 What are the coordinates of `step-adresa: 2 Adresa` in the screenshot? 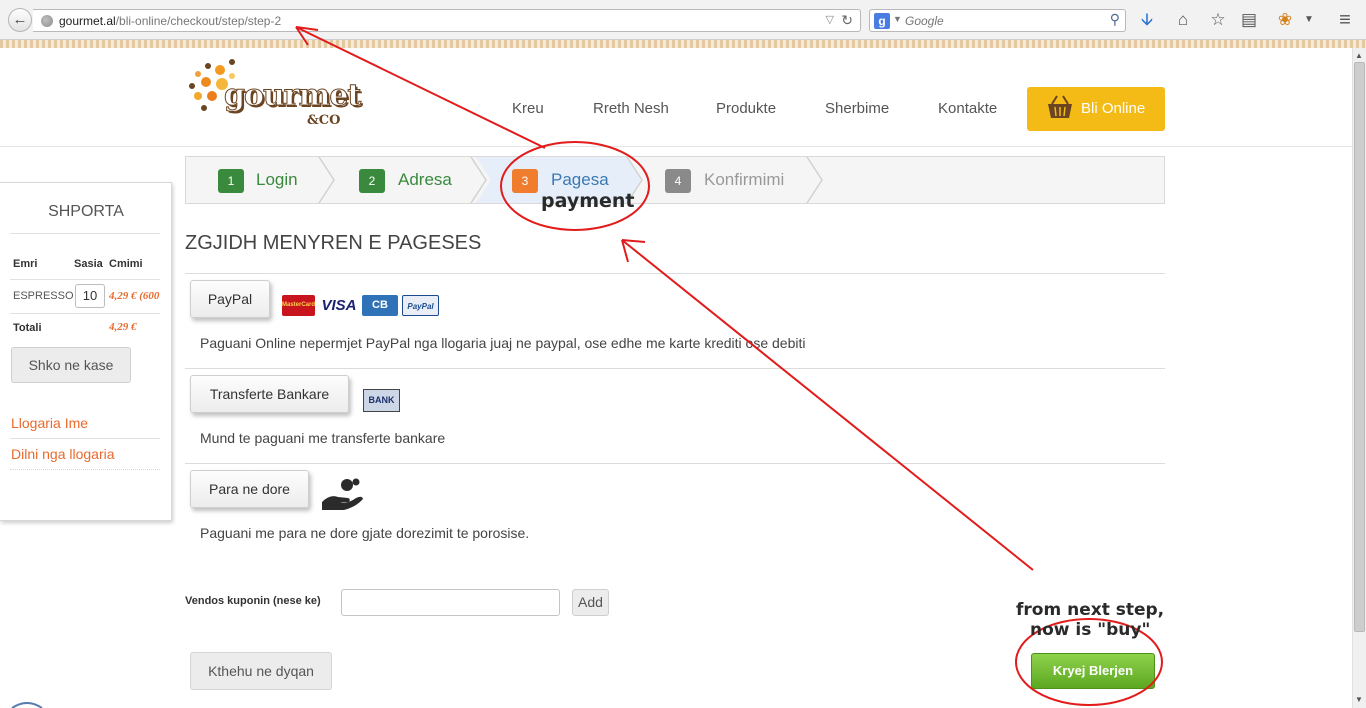 It's located at (406, 180).